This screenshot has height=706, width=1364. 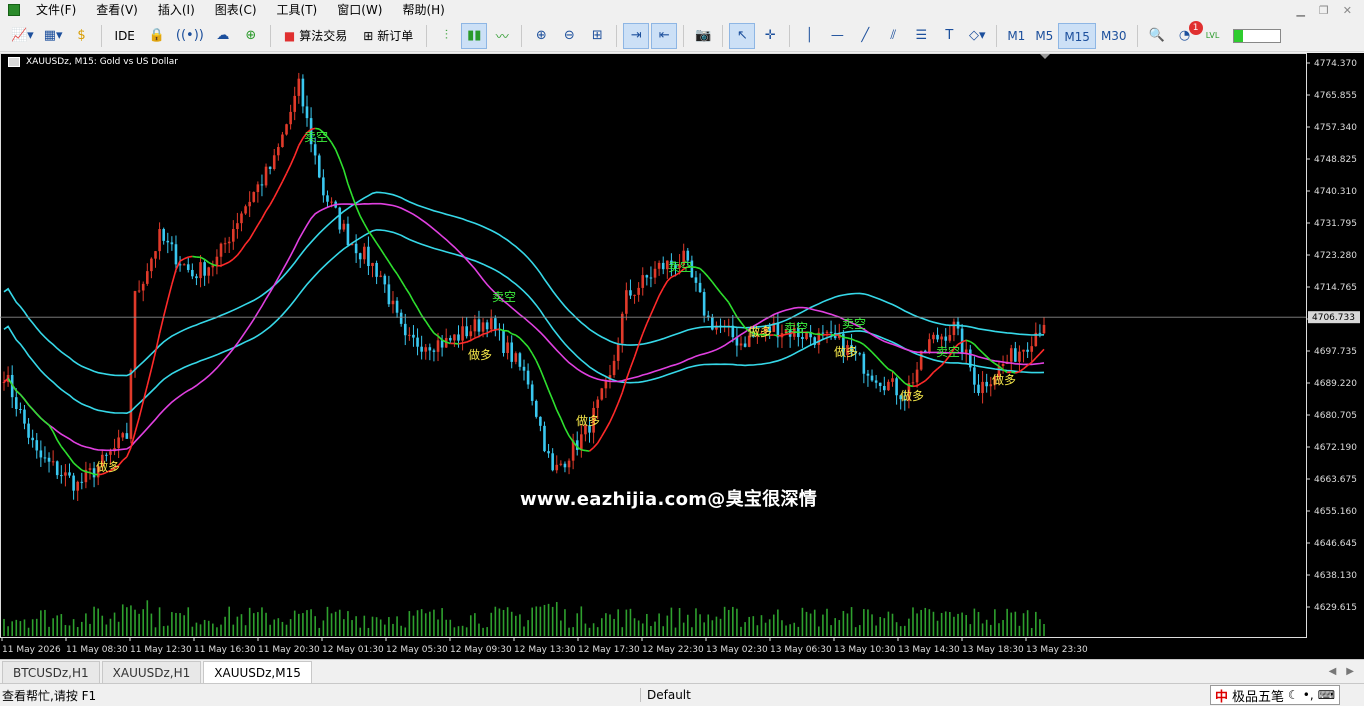 What do you see at coordinates (1300, 10) in the screenshot?
I see `minimize-icon: ▁` at bounding box center [1300, 10].